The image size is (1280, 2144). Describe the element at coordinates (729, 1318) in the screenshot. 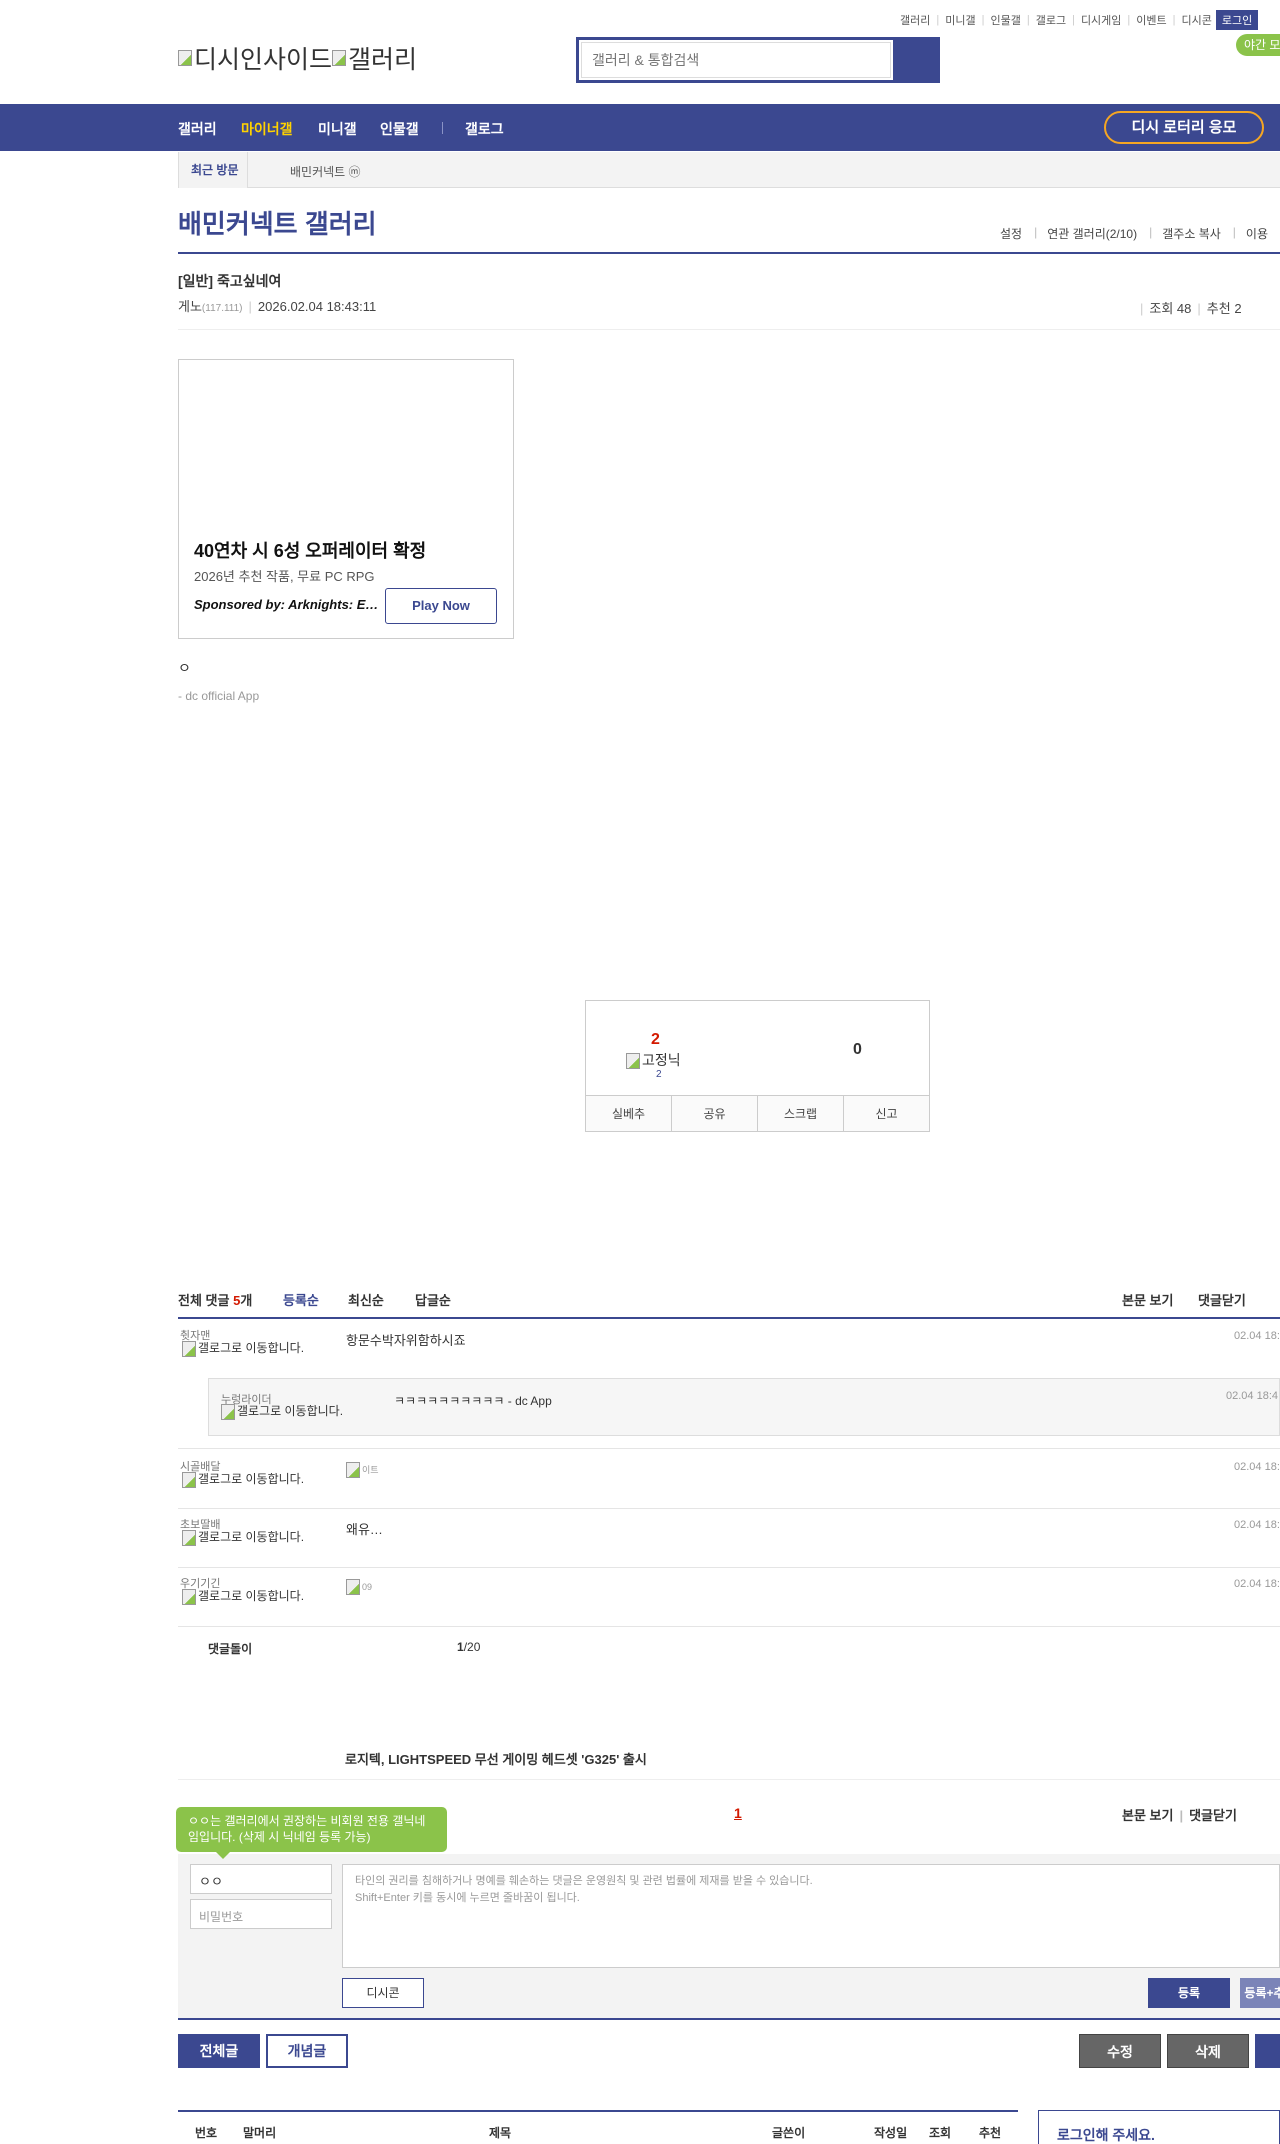

I see `comment-divider` at that location.